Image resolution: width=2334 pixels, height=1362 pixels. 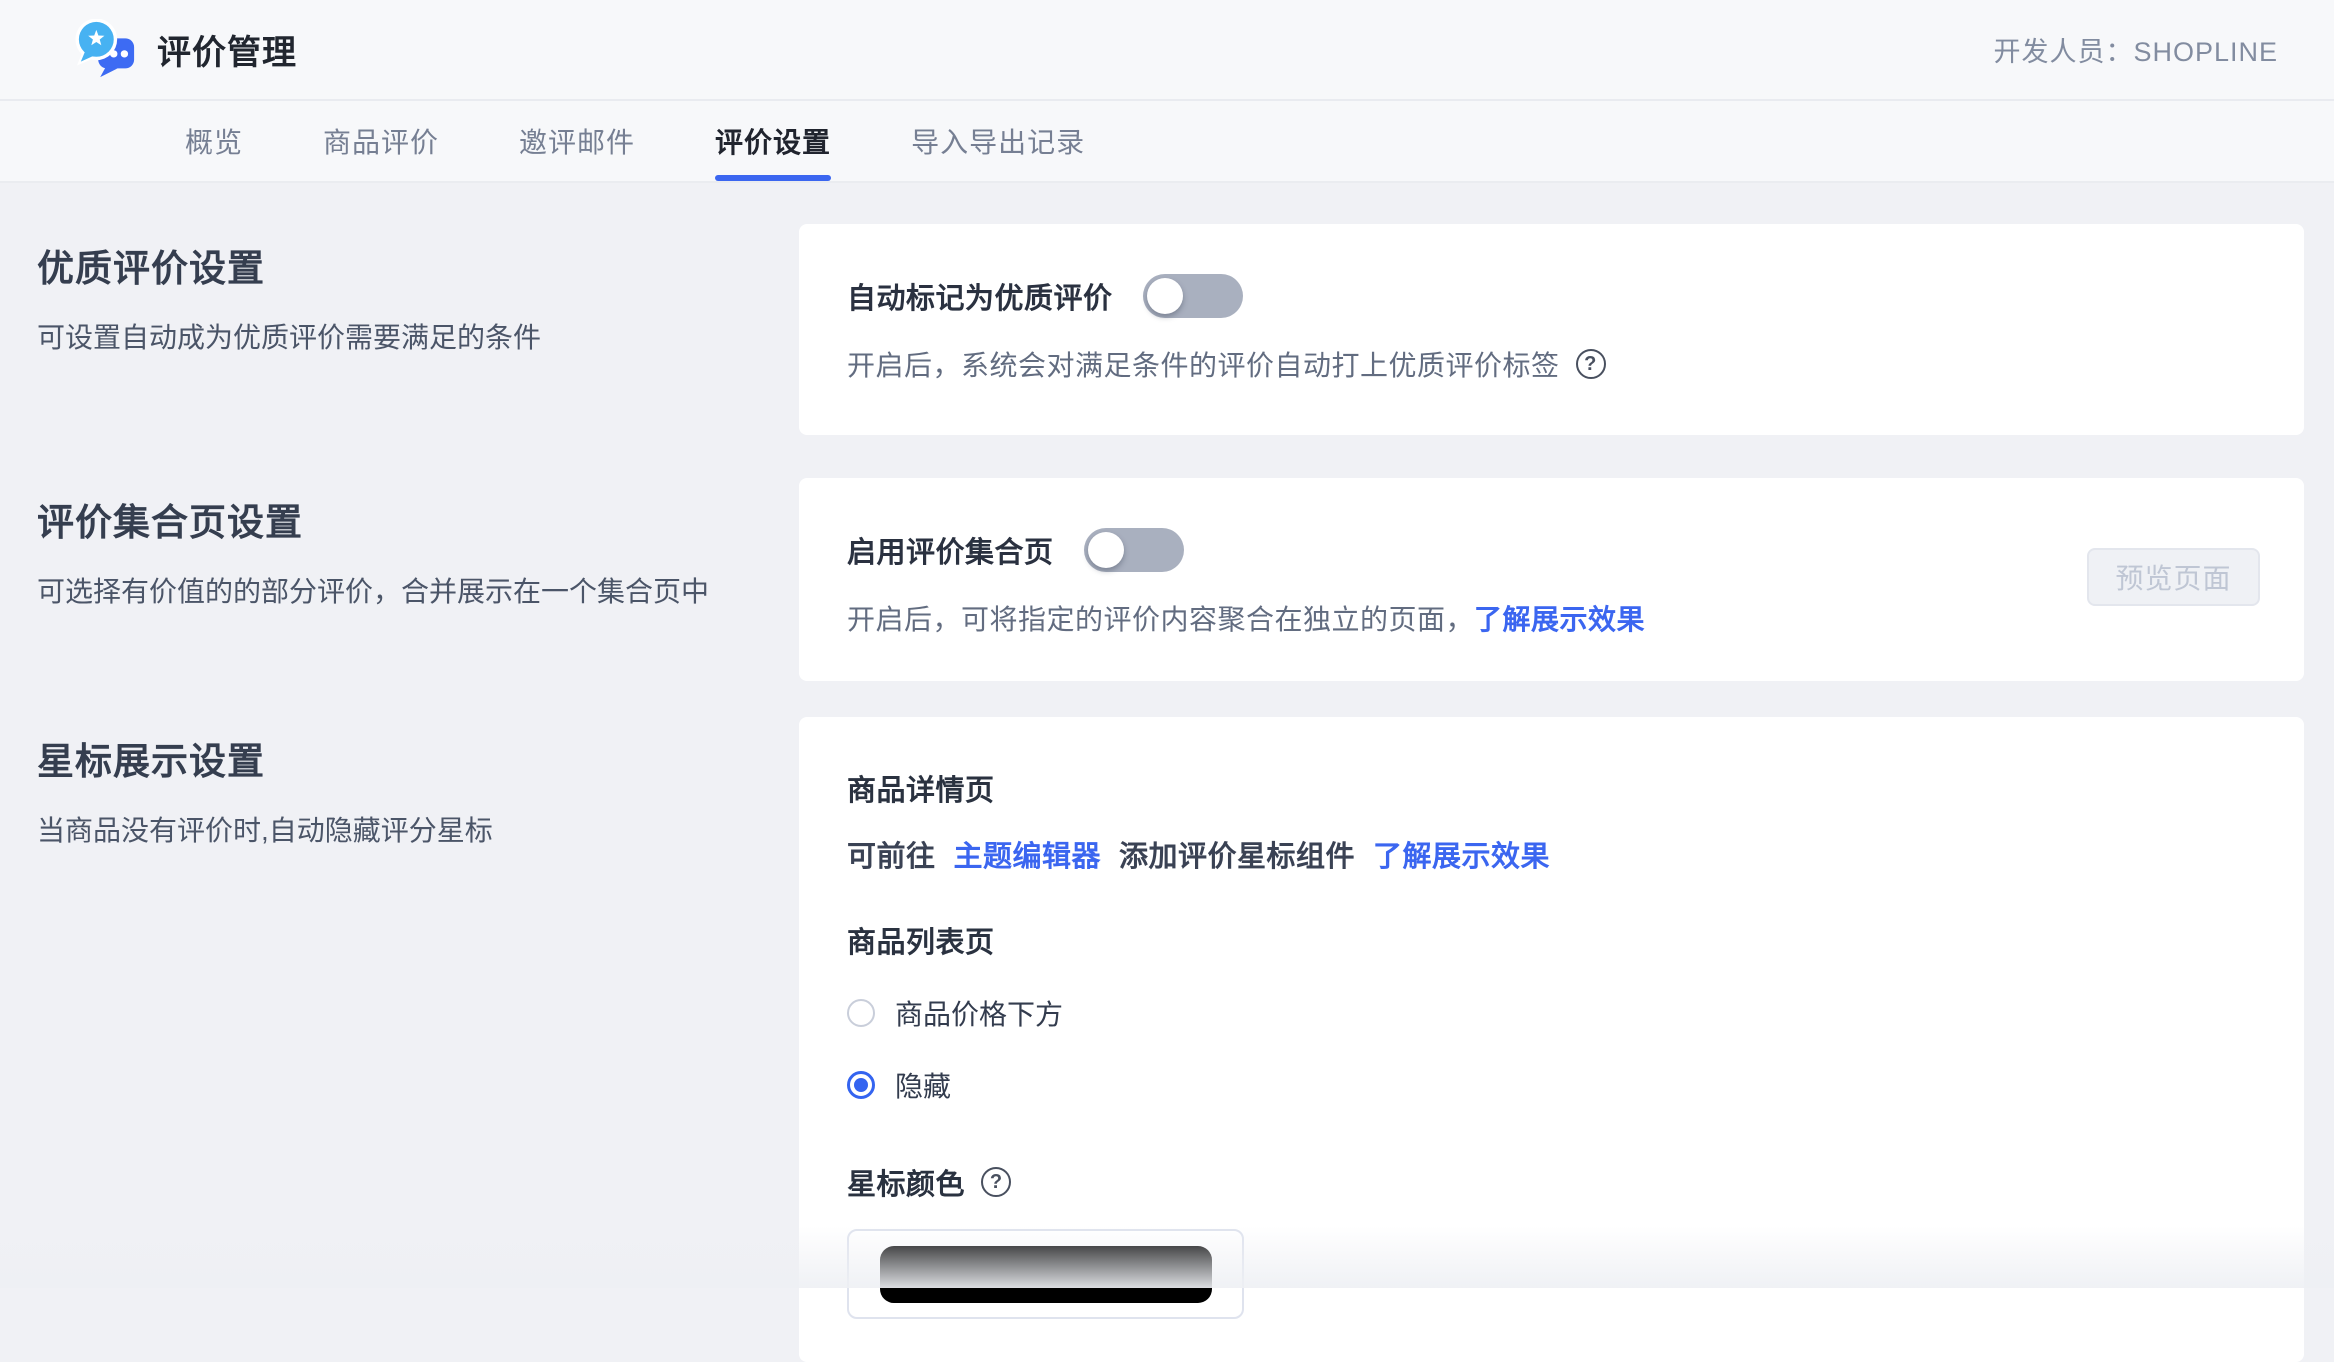 I want to click on enable-collection-toggle, so click(x=1133, y=550).